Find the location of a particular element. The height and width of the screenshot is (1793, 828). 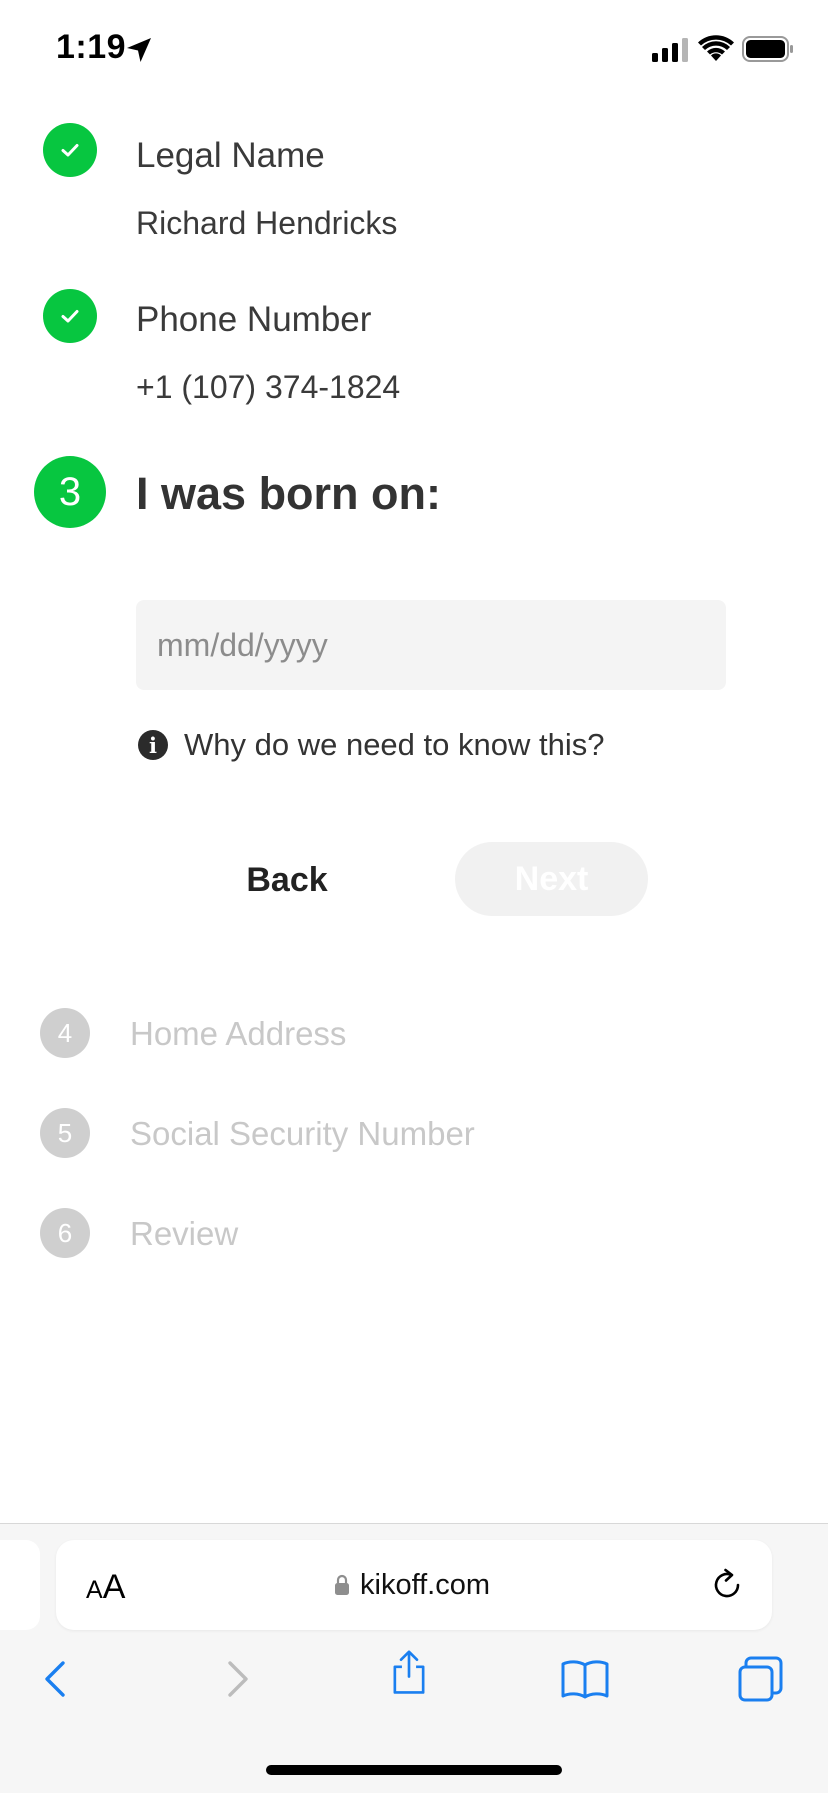

step-value-phone-number: +1 (107) 374-1824 is located at coordinates (268, 387).